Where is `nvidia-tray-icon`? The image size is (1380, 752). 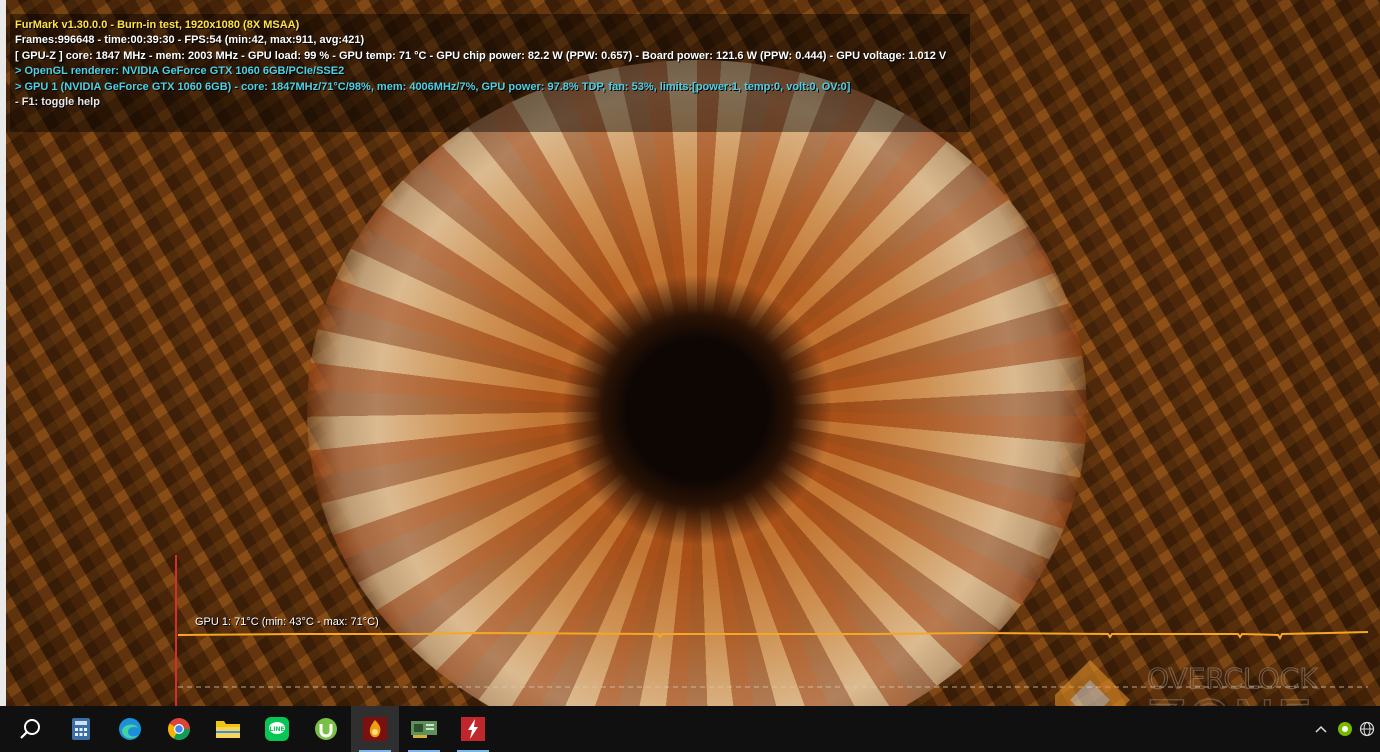 nvidia-tray-icon is located at coordinates (1345, 729).